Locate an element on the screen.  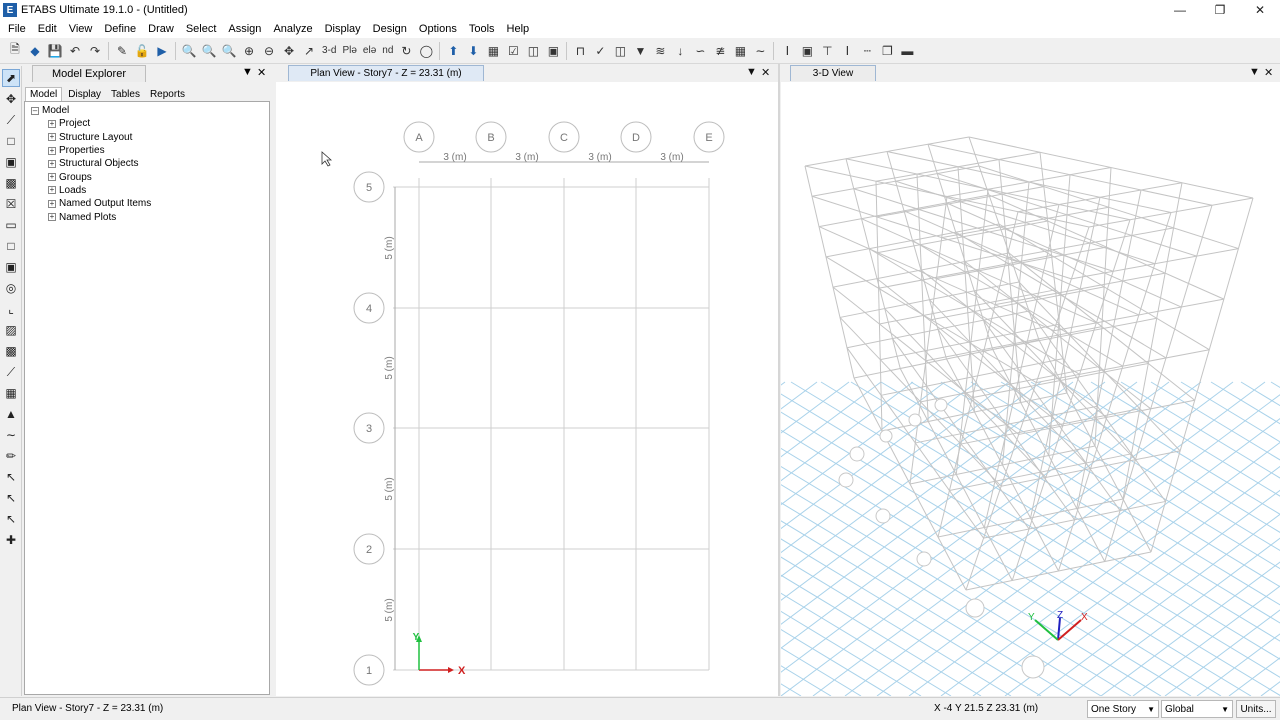
pointer-move-icon: ↗ is located at coordinates (309, 51).